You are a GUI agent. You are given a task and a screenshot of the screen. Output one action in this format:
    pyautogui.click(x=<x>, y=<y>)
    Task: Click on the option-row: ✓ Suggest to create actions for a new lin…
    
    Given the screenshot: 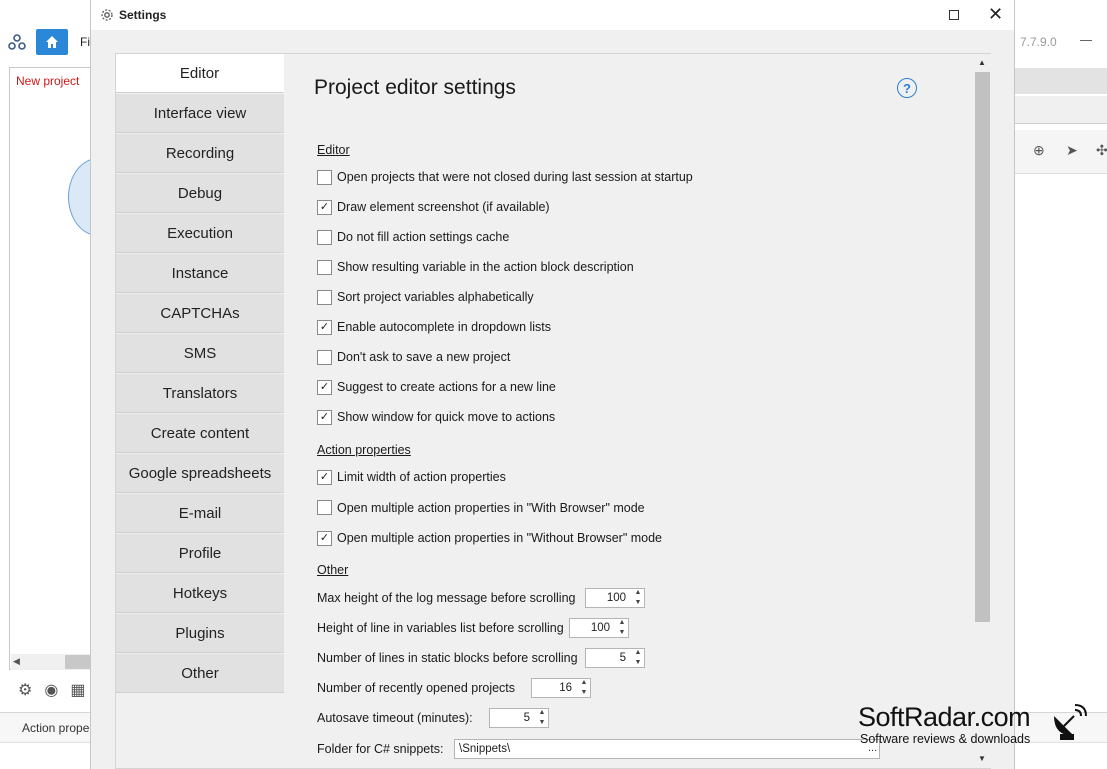 What is the action you would take?
    pyautogui.click(x=436, y=387)
    